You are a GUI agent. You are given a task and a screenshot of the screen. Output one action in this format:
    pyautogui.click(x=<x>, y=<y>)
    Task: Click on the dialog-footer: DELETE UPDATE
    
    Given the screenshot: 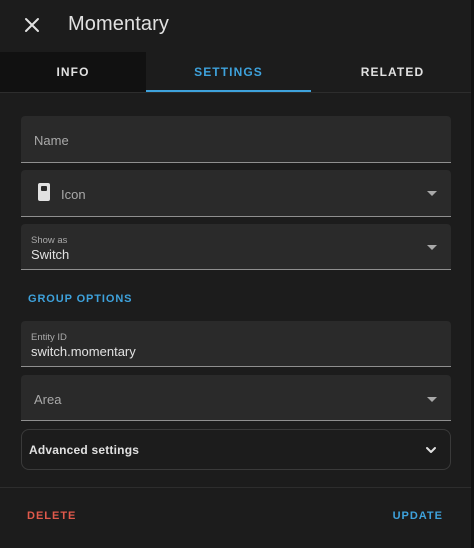 What is the action you would take?
    pyautogui.click(x=237, y=518)
    